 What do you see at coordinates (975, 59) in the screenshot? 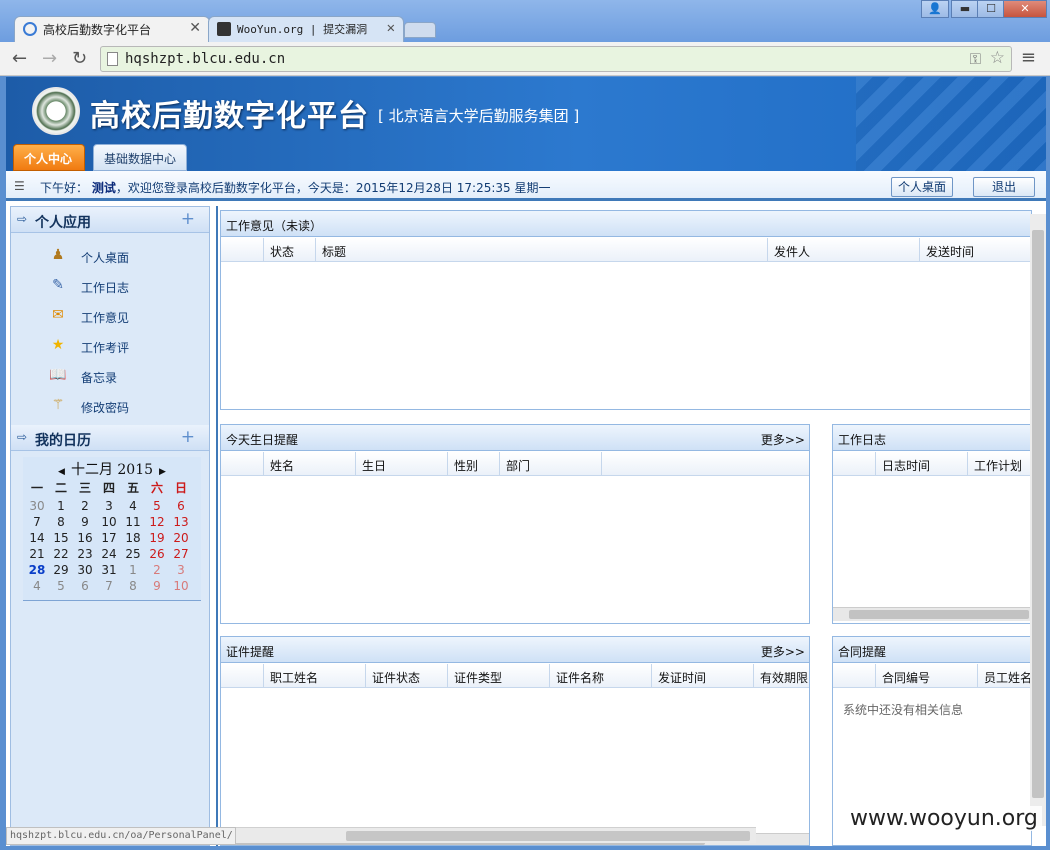
I see `key-icon: ⚿` at bounding box center [975, 59].